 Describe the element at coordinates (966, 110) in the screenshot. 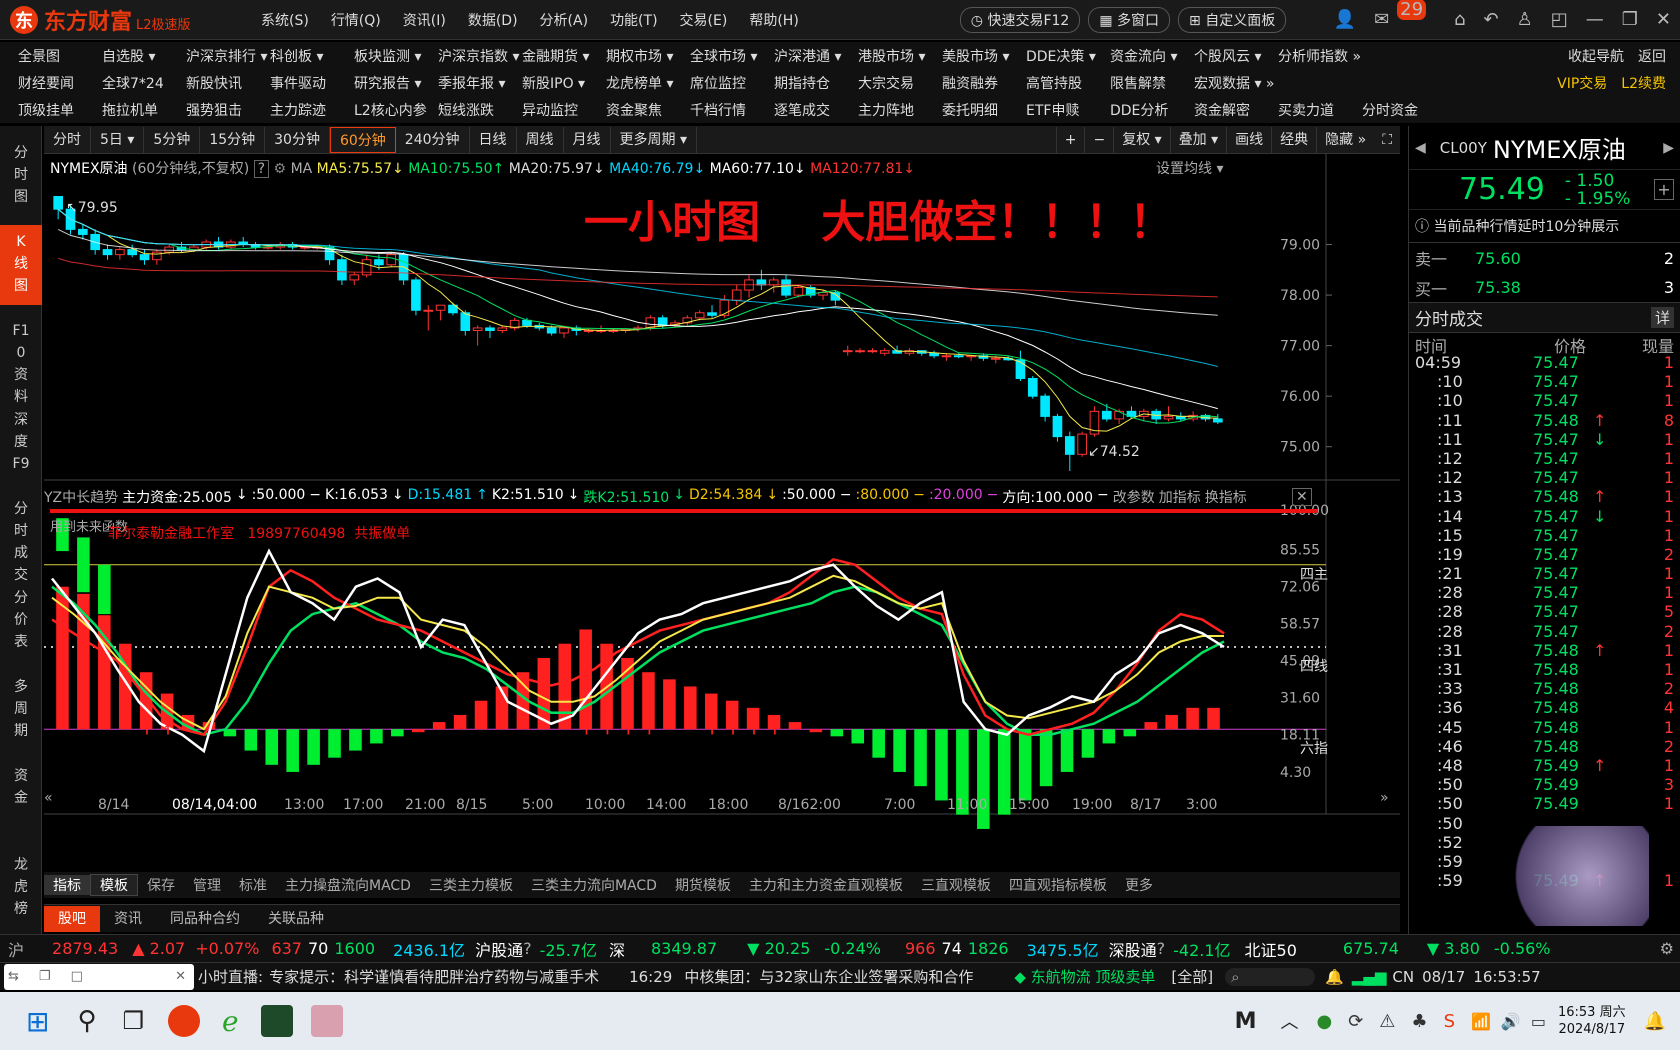

I see `nav3-item-11: 委托明细` at that location.